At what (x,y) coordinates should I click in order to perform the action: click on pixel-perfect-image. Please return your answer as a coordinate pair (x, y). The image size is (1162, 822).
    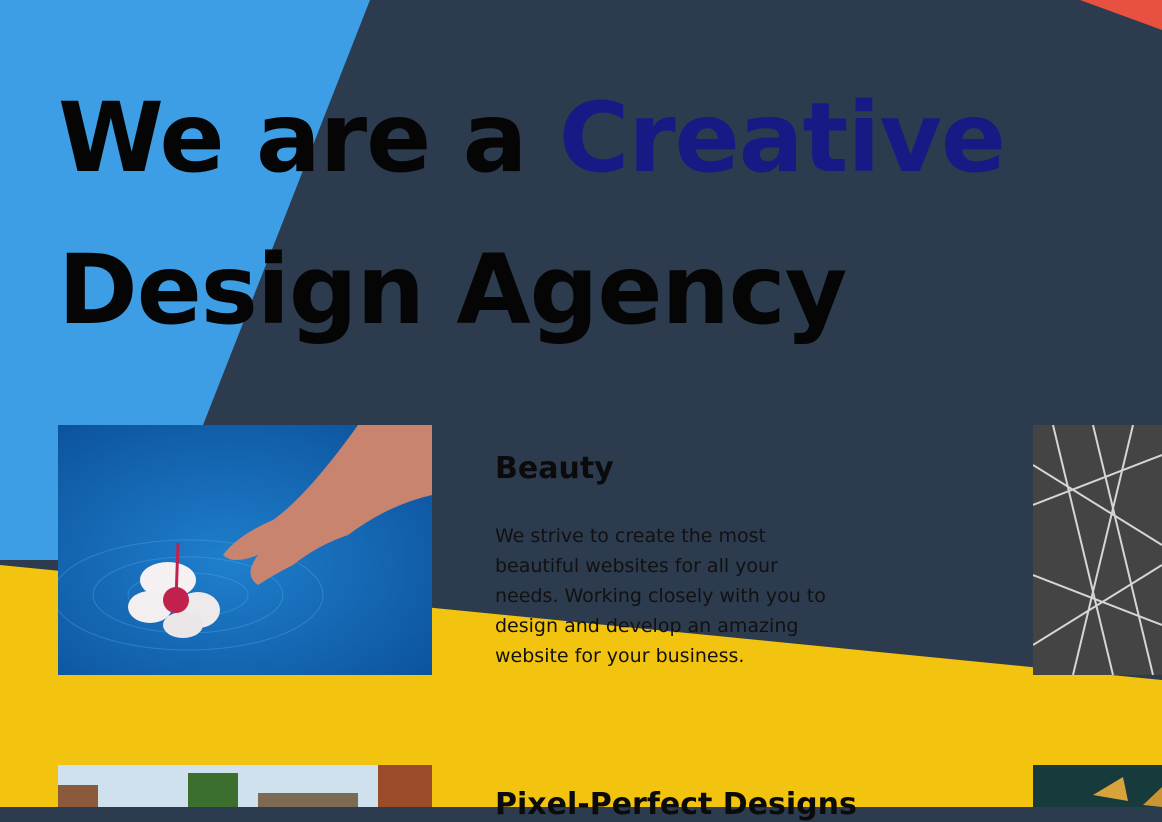
    Looking at the image, I should click on (245, 786).